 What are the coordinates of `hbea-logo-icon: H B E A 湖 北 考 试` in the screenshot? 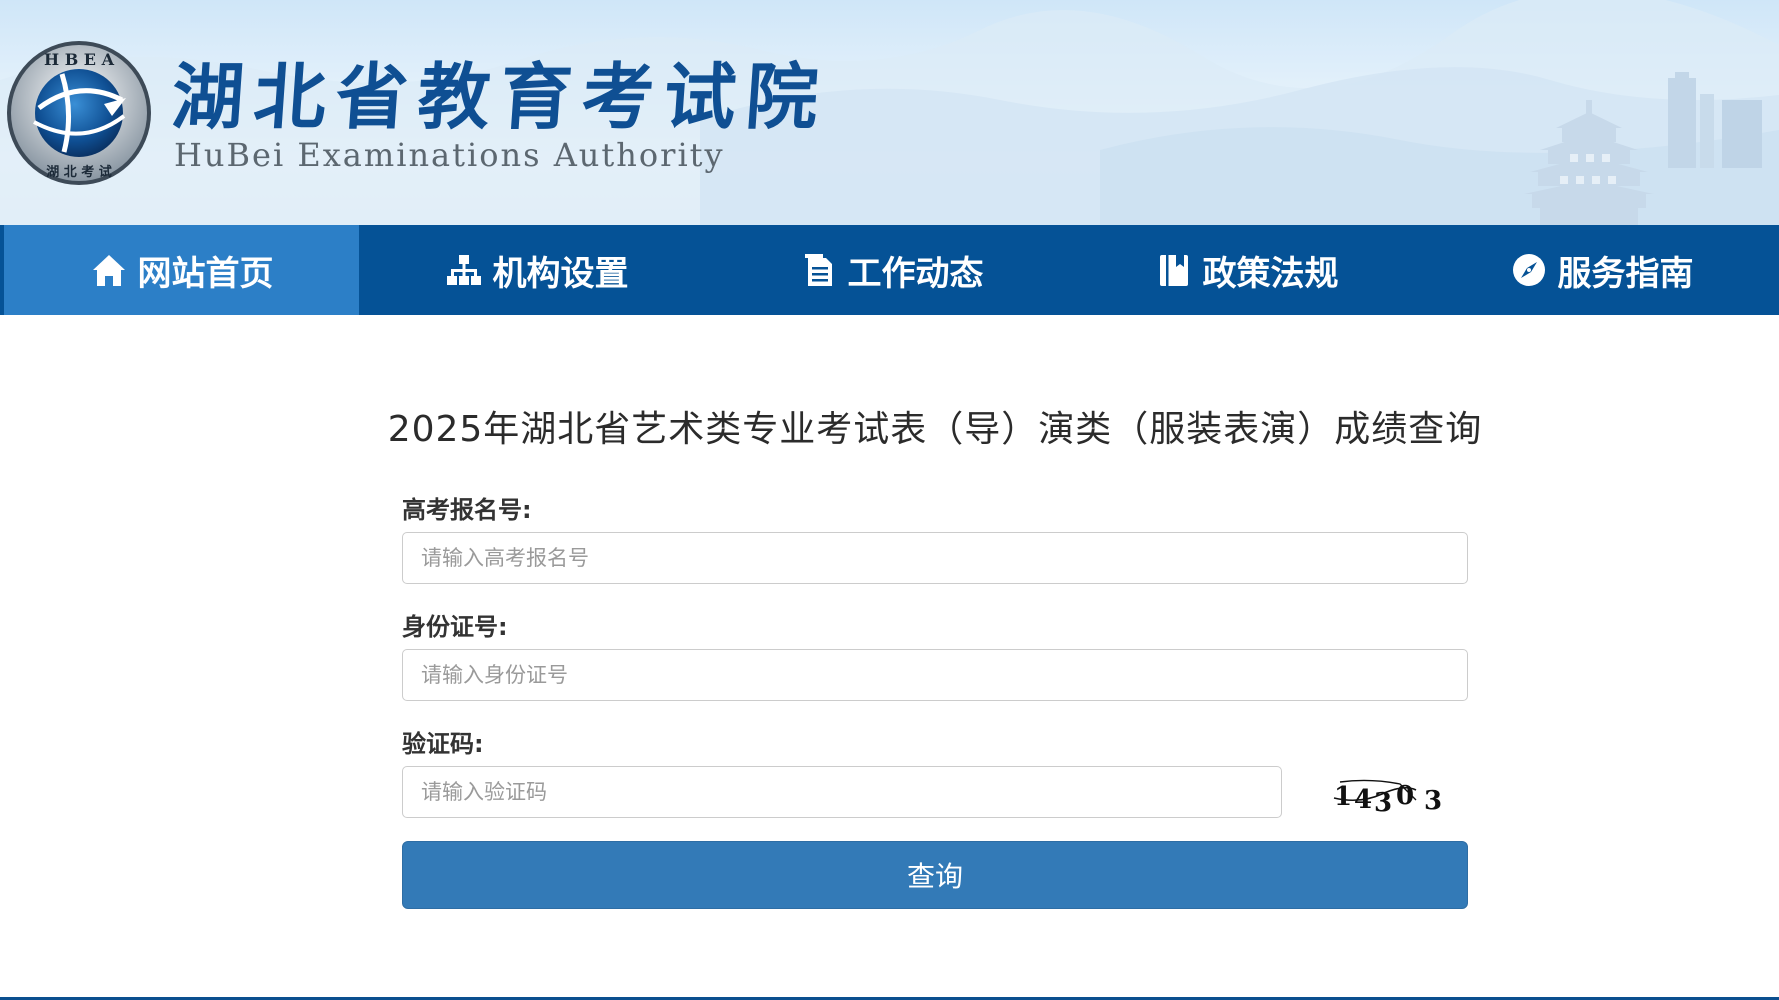 It's located at (79, 113).